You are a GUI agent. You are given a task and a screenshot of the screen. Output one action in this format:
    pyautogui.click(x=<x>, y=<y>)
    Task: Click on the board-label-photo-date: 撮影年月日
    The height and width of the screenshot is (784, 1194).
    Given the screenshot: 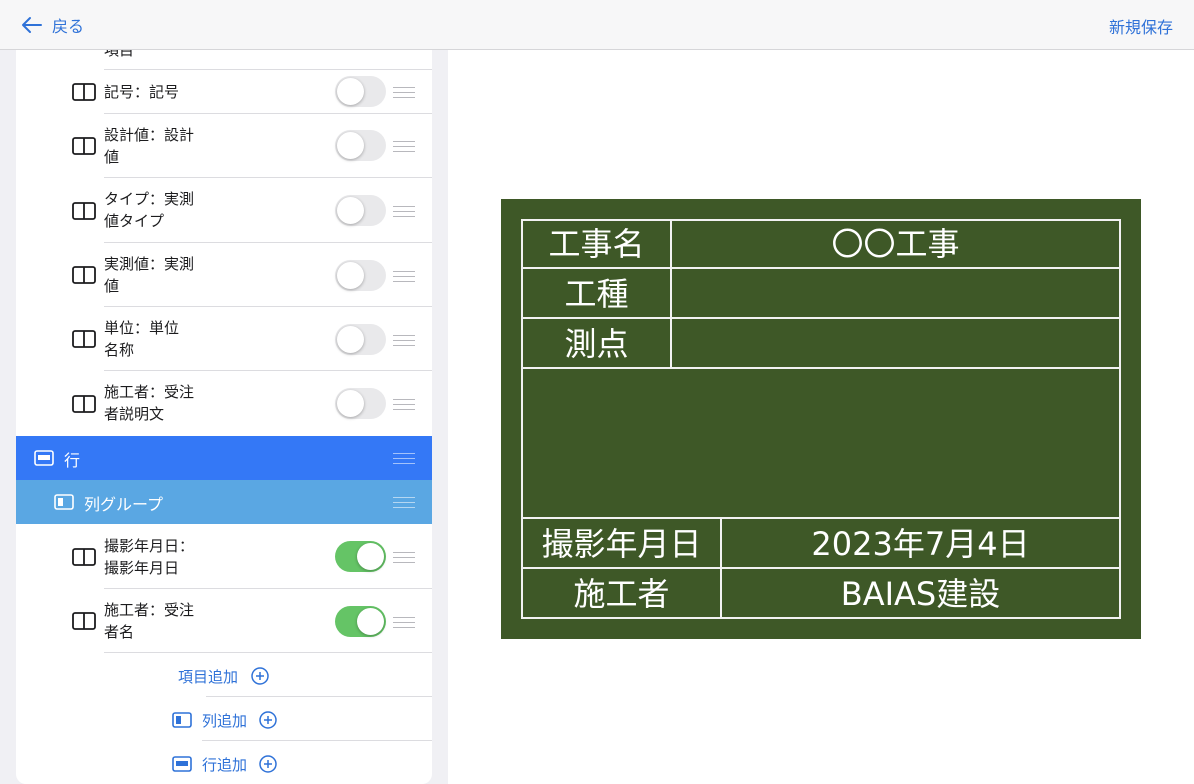 What is the action you would take?
    pyautogui.click(x=621, y=544)
    